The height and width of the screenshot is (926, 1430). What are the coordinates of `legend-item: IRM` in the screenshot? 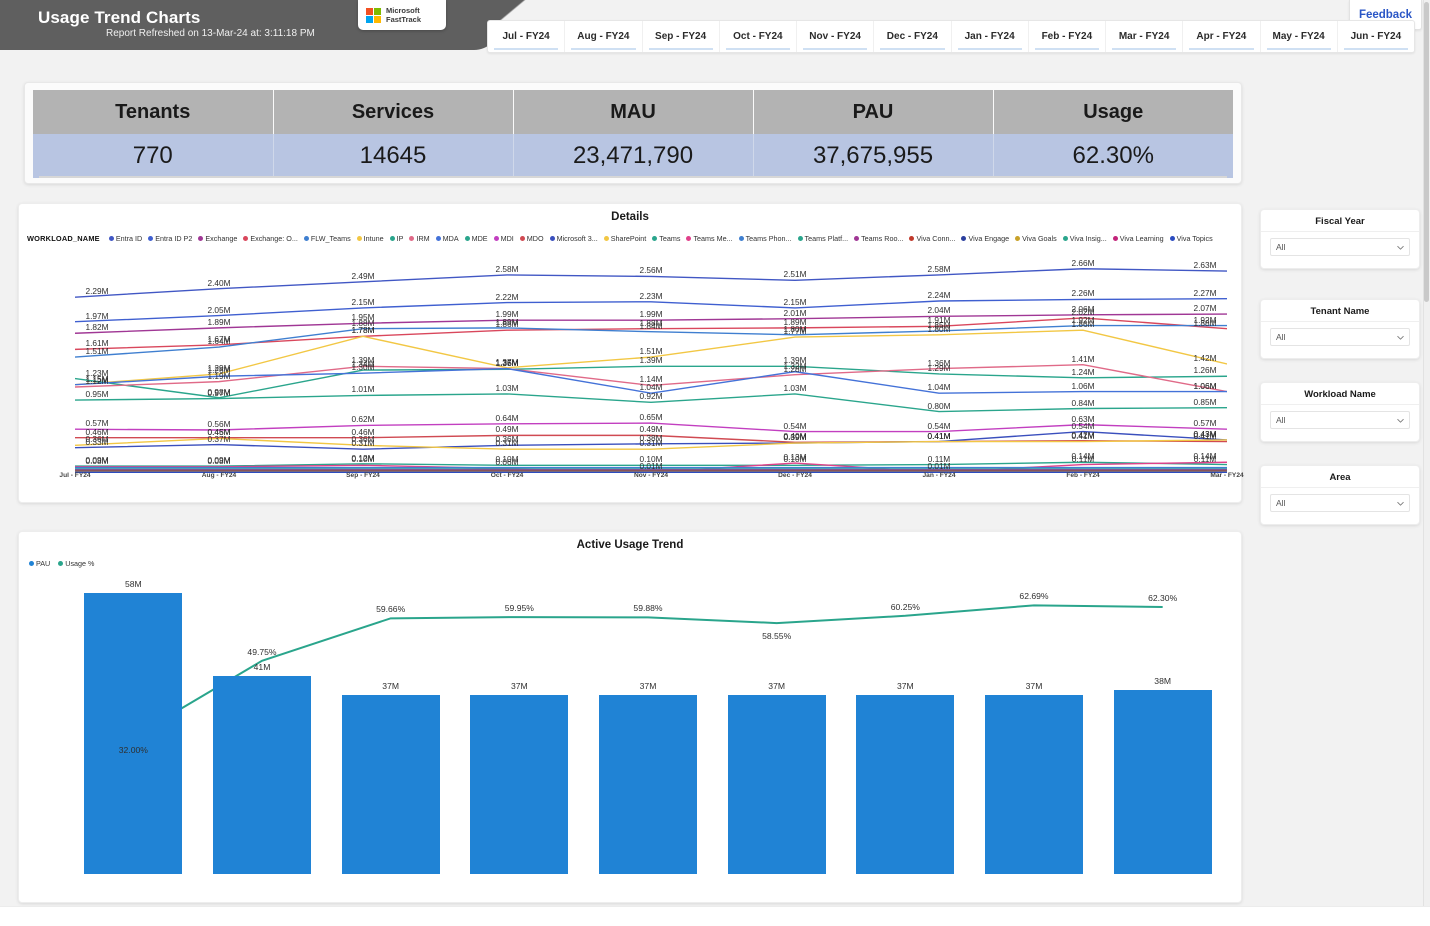 It's located at (419, 238).